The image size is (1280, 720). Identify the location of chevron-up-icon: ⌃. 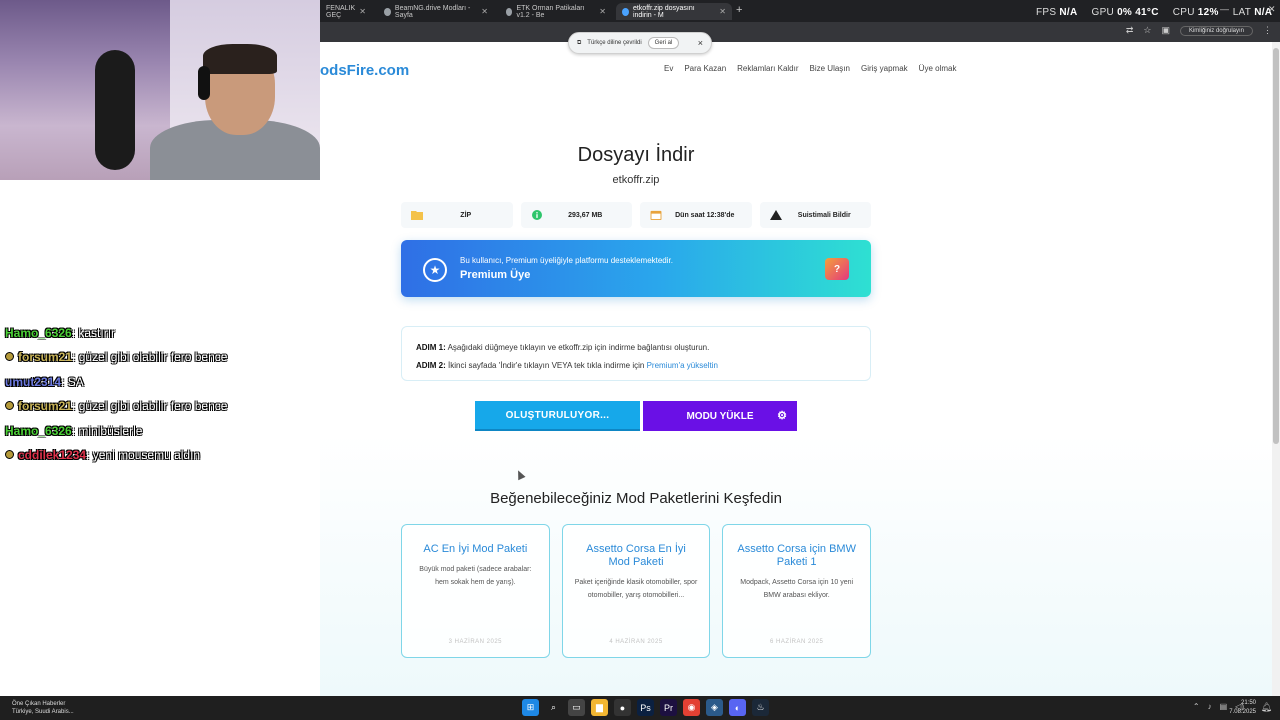
(1196, 706).